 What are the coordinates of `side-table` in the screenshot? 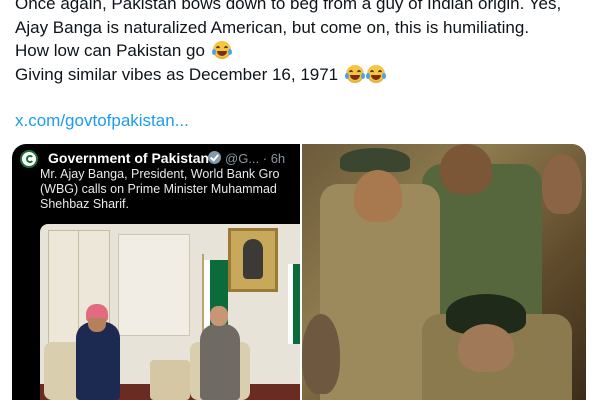 It's located at (170, 380).